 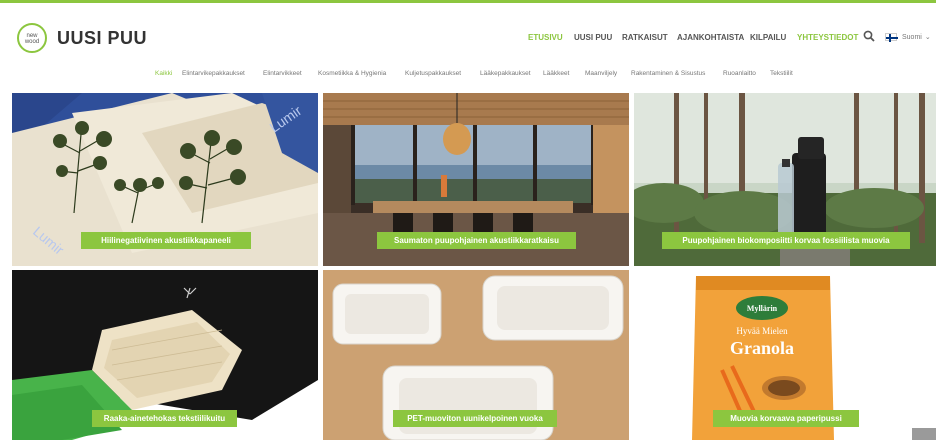 What do you see at coordinates (927, 37) in the screenshot?
I see `chevron-down-icon: ⌄` at bounding box center [927, 37].